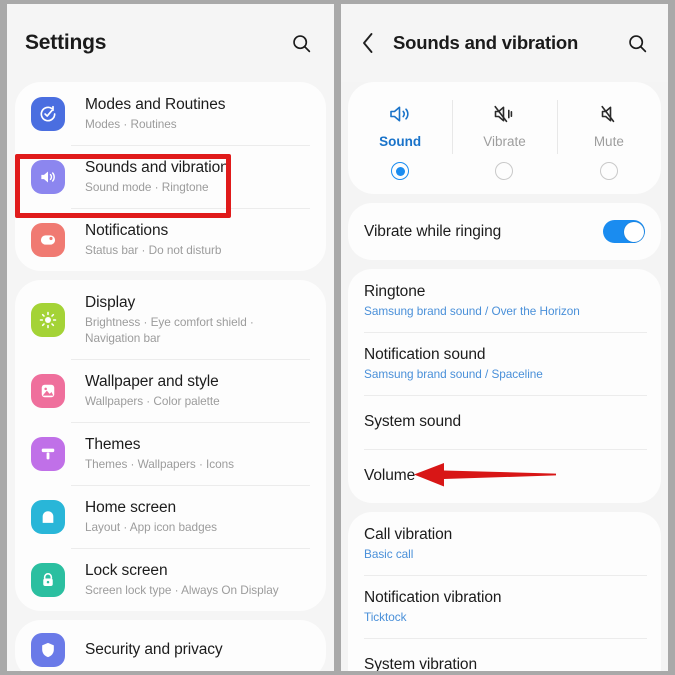 The height and width of the screenshot is (675, 675). What do you see at coordinates (453, 374) in the screenshot?
I see `row-subtitle: Samsung brand sound / Spaceline` at bounding box center [453, 374].